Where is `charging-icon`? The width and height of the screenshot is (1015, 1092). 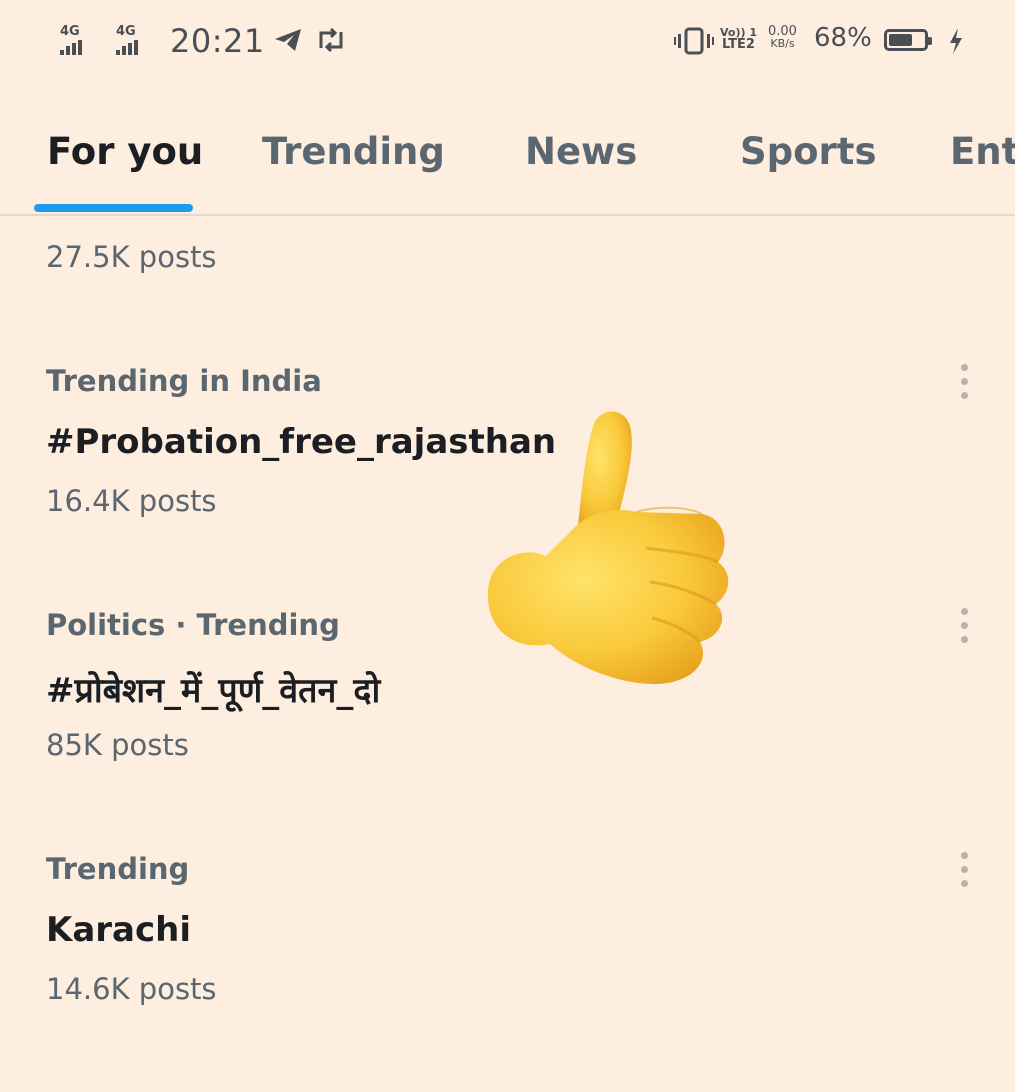 charging-icon is located at coordinates (956, 41).